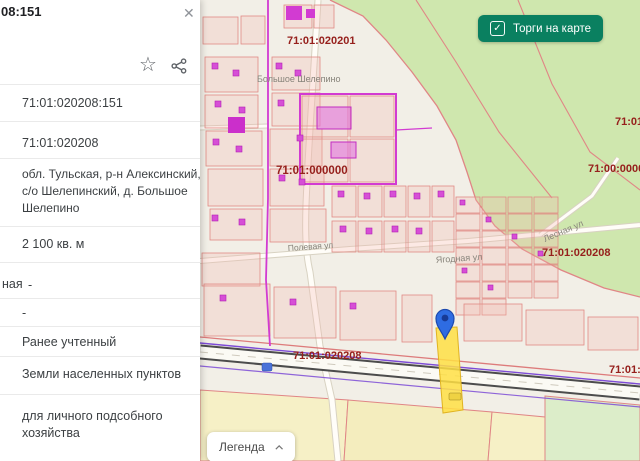  Describe the element at coordinates (148, 64) in the screenshot. I see `favorite-star-icon: ☆` at that location.